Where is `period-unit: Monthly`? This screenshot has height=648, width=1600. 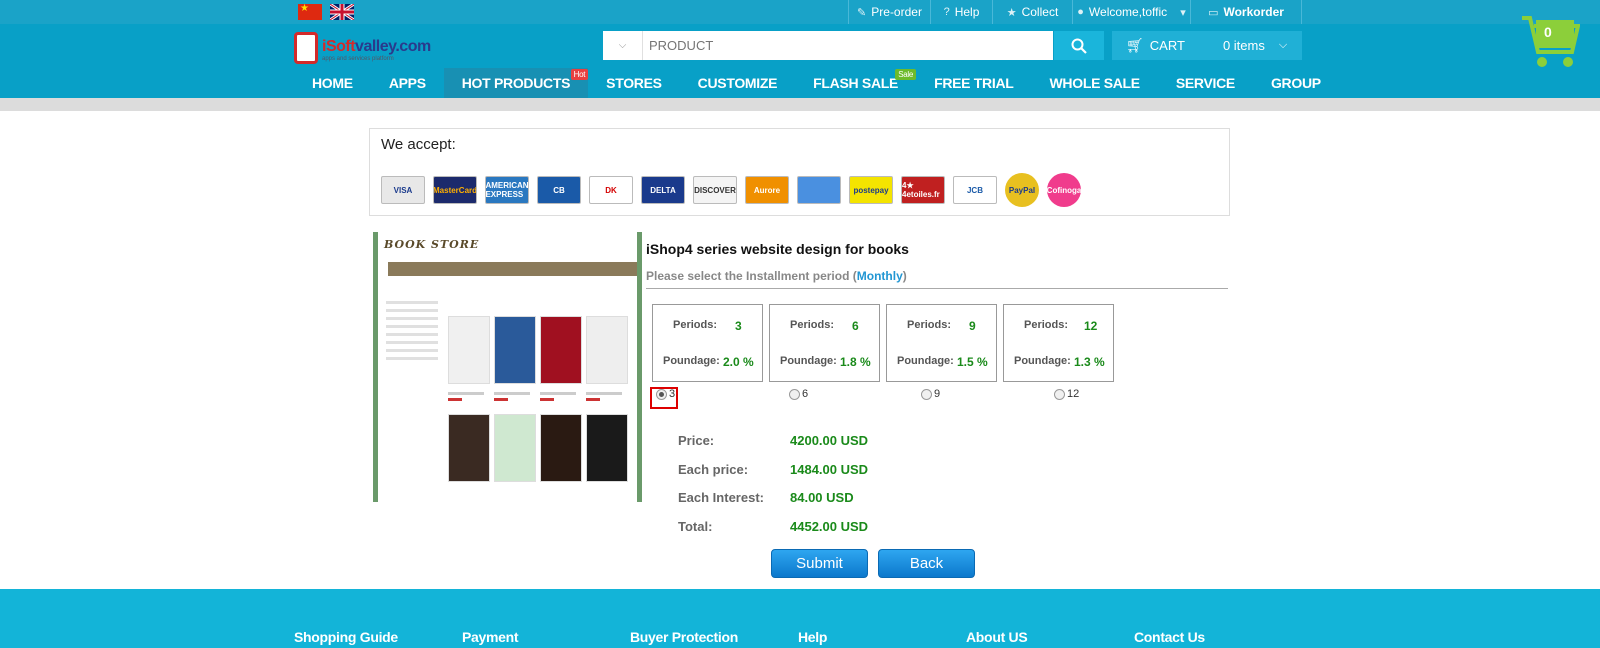
period-unit: Monthly is located at coordinates (879, 276).